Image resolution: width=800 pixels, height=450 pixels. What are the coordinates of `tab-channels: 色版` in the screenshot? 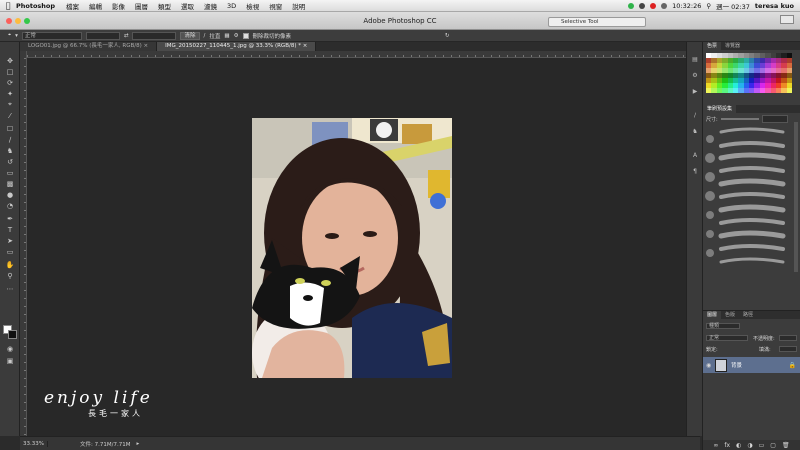 It's located at (730, 315).